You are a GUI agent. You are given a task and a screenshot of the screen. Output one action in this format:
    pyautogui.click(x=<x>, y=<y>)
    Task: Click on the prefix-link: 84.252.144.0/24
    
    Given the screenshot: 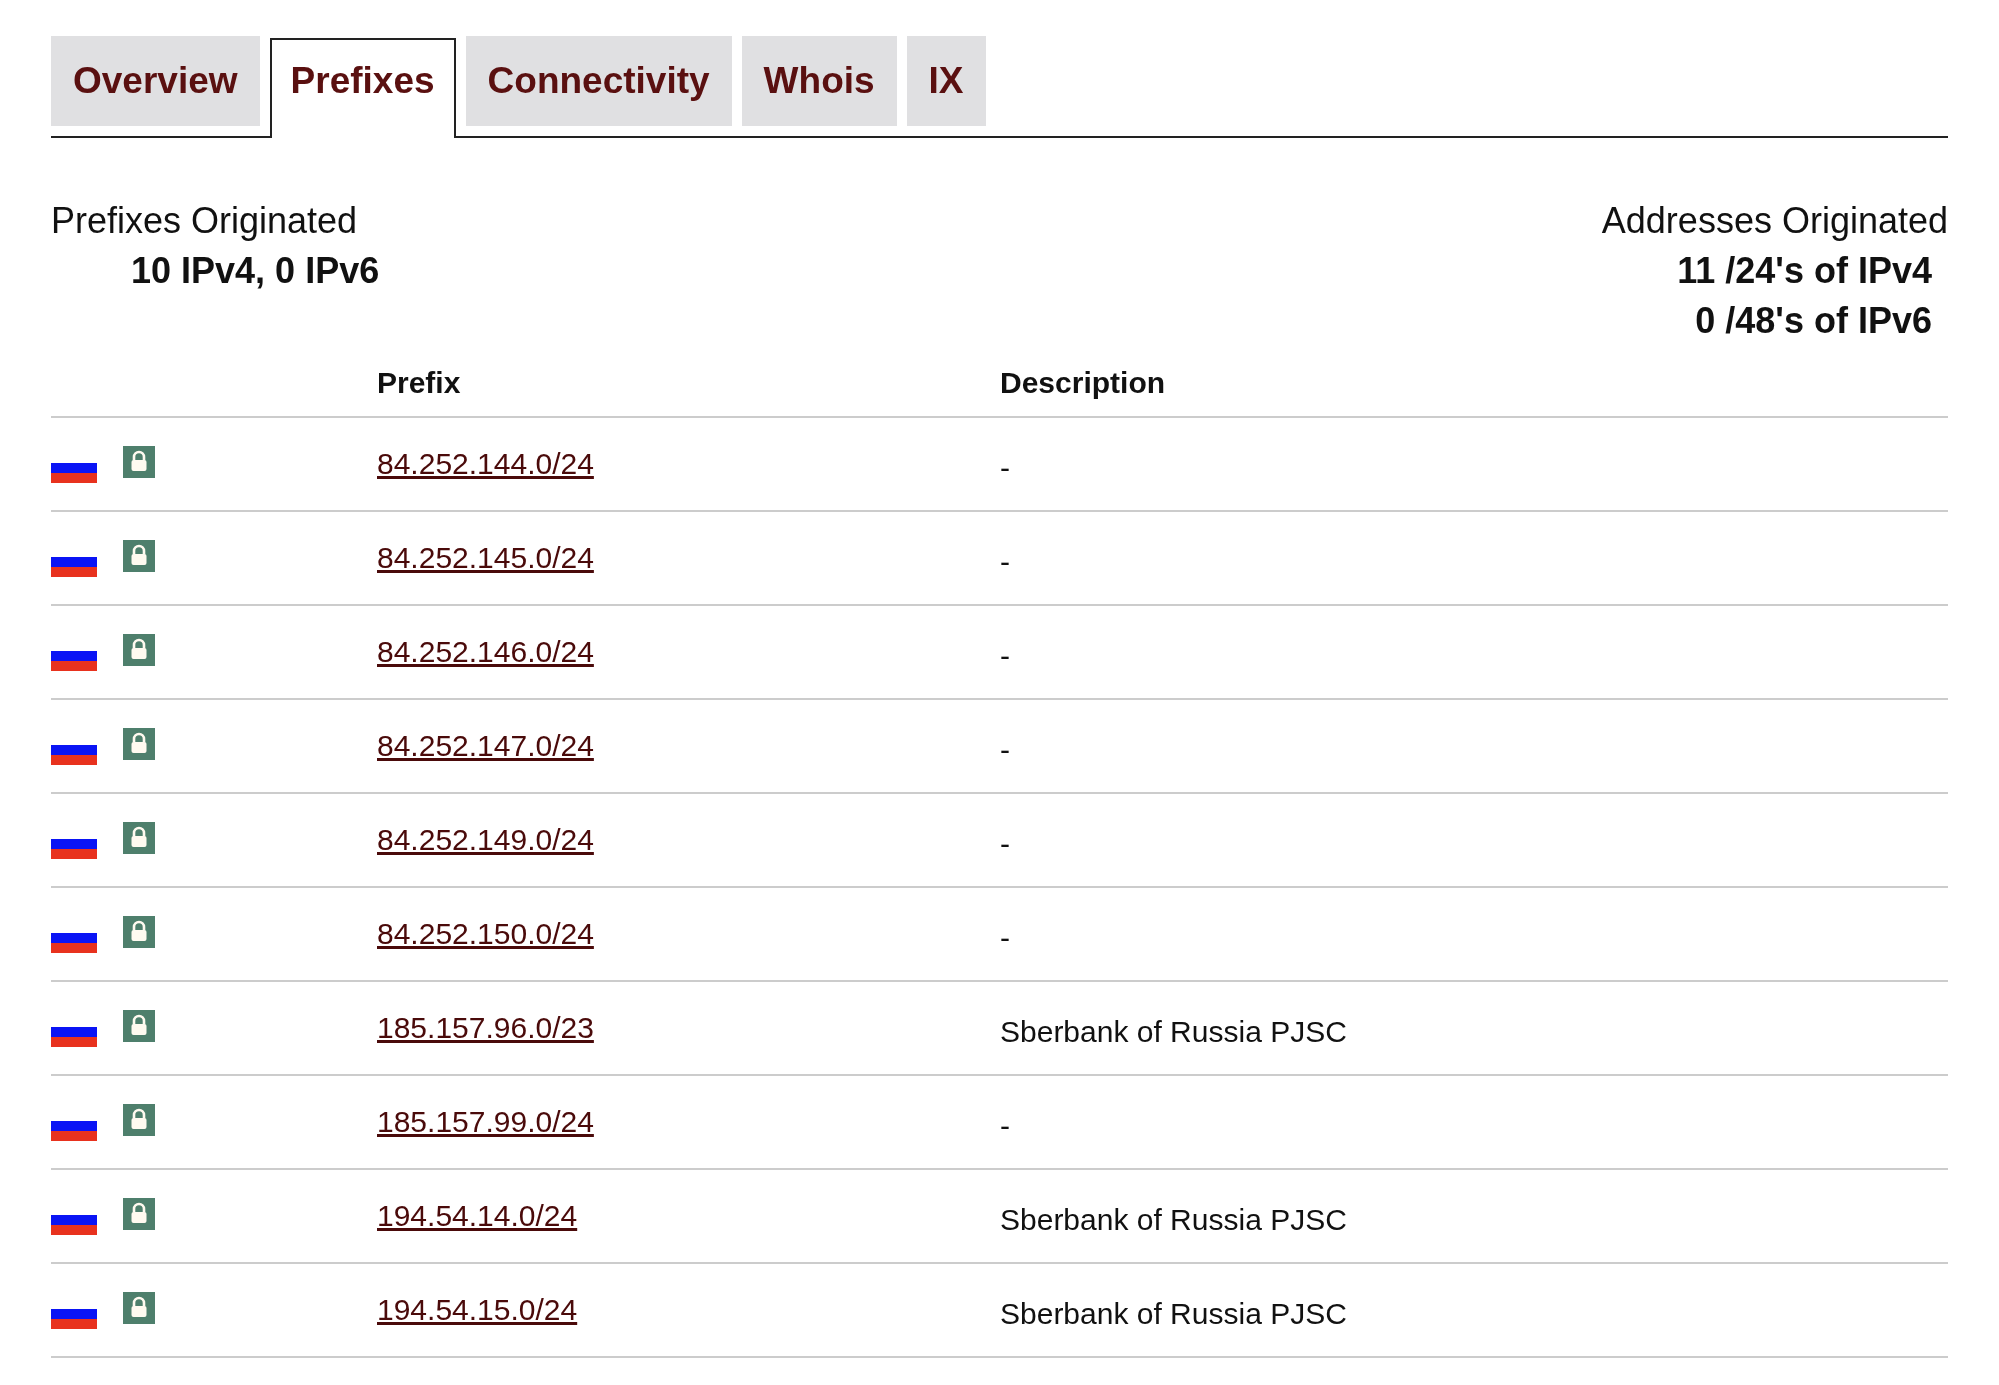 What is the action you would take?
    pyautogui.click(x=485, y=463)
    